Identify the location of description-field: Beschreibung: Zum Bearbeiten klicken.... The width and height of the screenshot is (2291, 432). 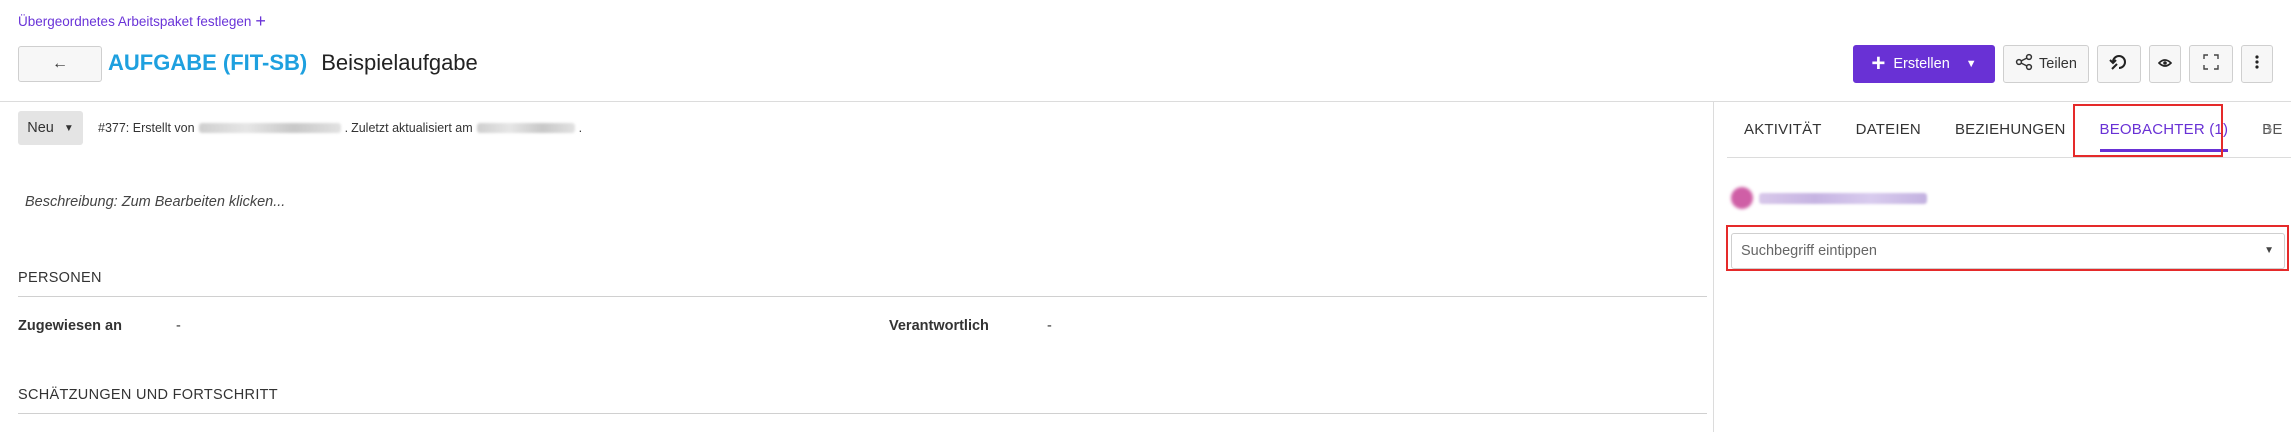
(155, 202).